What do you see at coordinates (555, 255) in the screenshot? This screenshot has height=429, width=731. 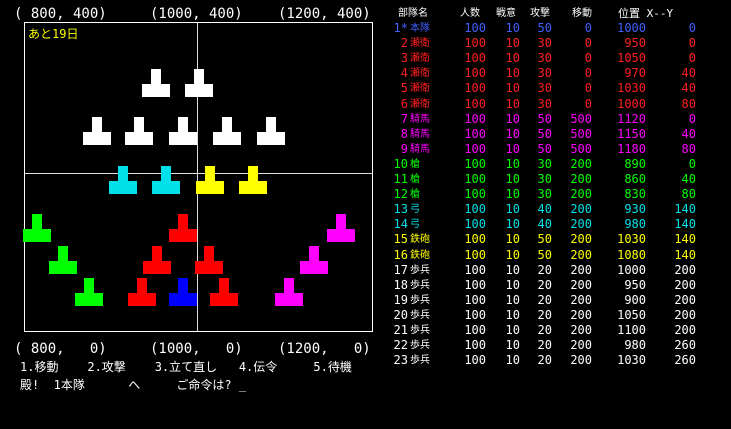 I see `roster-row: 16 鉄砲 100 10 50 200 1080 140` at bounding box center [555, 255].